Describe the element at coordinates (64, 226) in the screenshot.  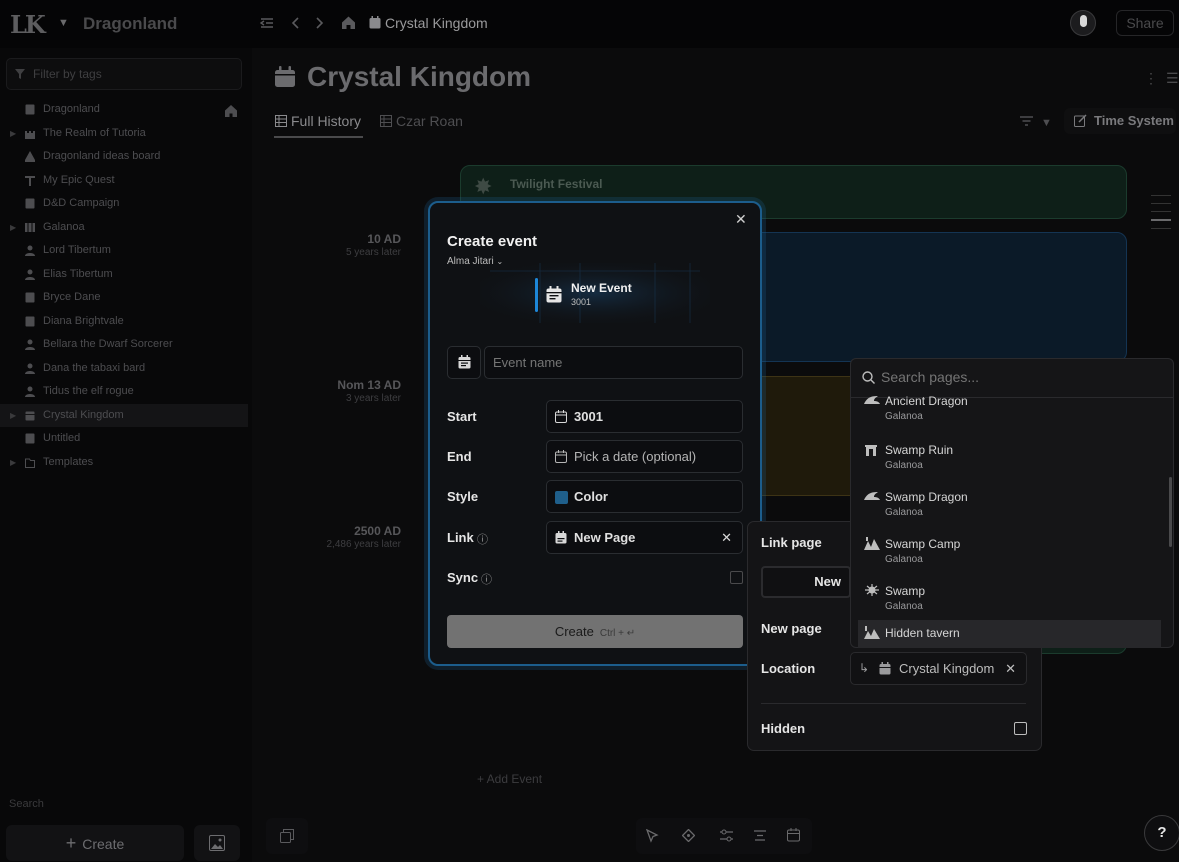
I see `sidebar-item-label: Galanoa` at that location.